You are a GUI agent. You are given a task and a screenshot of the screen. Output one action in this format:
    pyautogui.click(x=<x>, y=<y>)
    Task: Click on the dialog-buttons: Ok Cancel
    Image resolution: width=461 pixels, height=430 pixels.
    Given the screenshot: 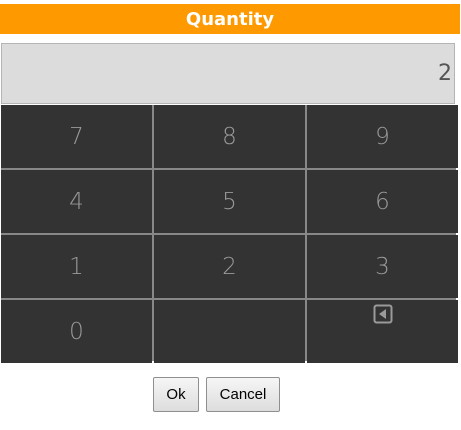 What is the action you would take?
    pyautogui.click(x=230, y=395)
    